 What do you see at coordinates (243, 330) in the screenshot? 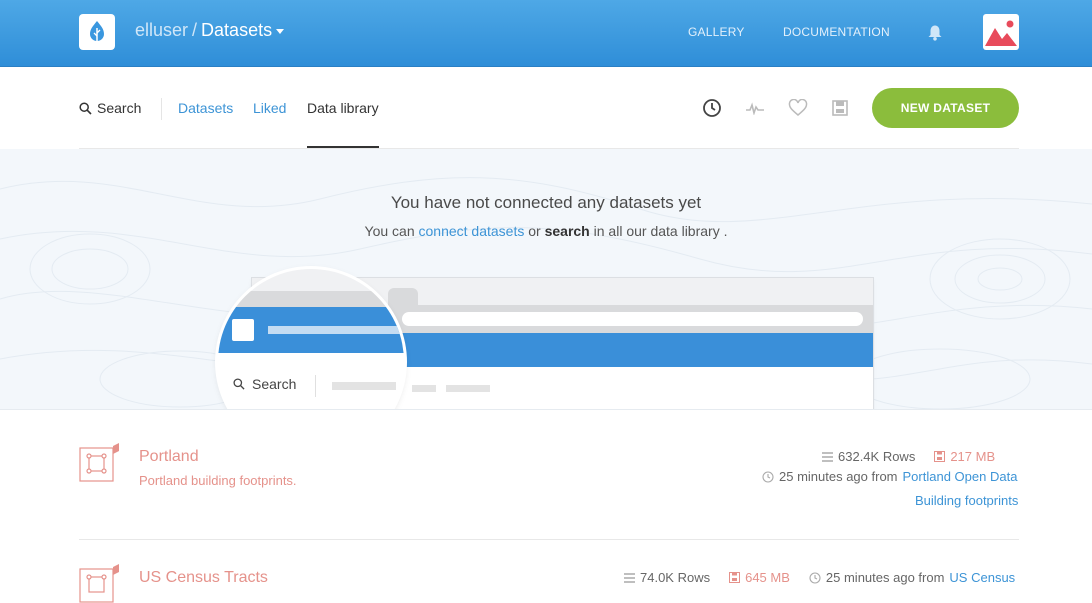
I see `magnifier-logo` at bounding box center [243, 330].